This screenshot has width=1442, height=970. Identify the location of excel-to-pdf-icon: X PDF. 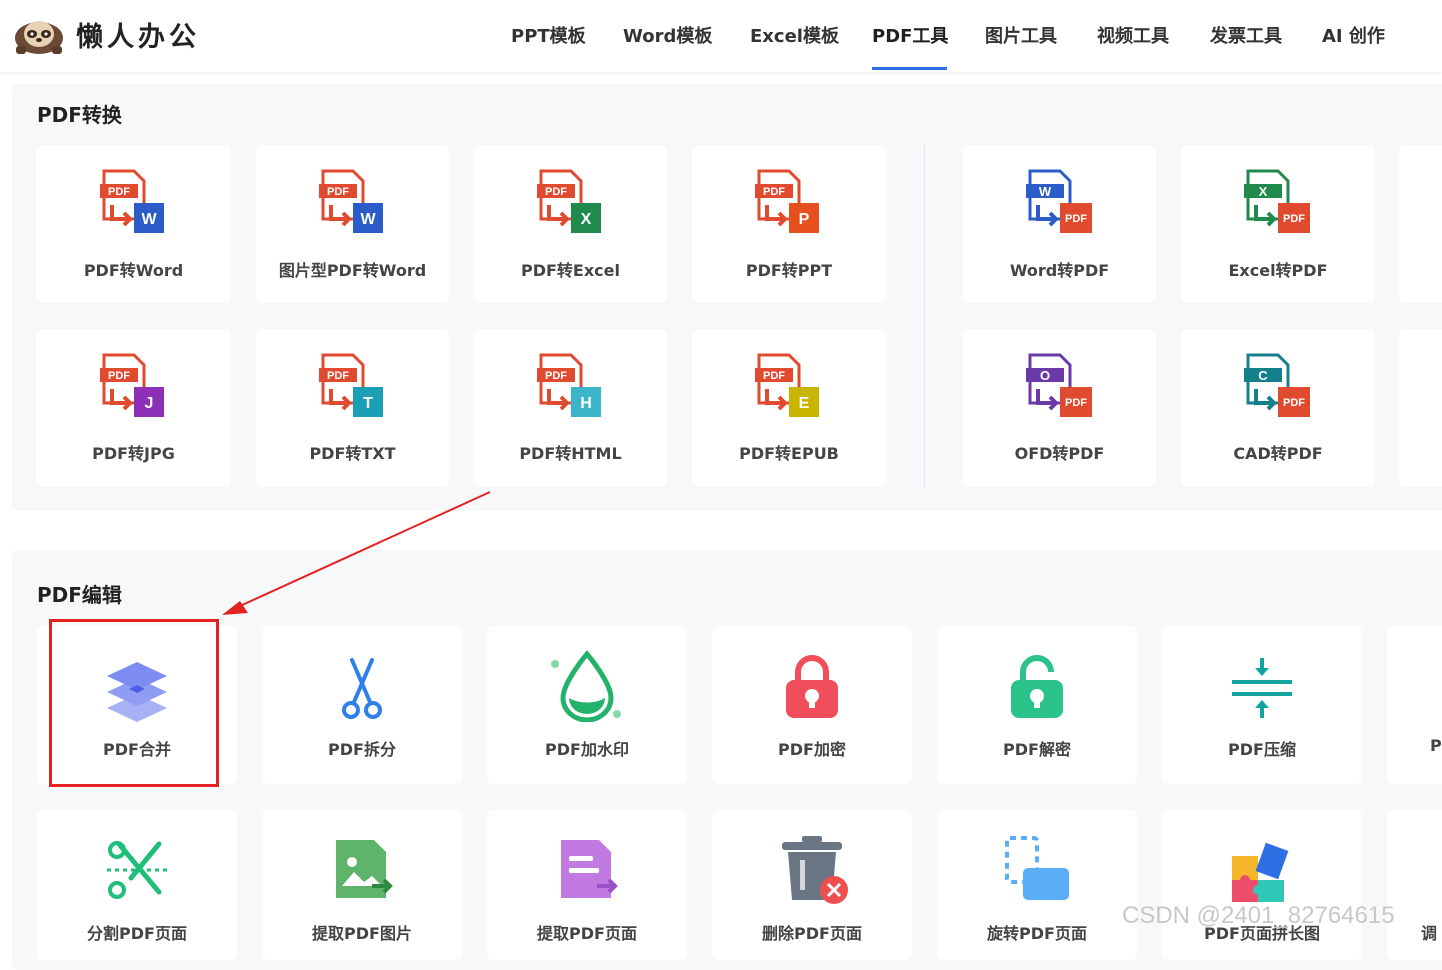
(1277, 201).